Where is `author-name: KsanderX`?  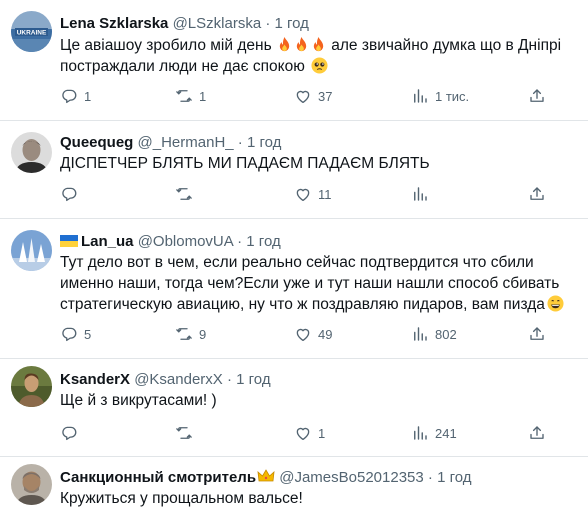 author-name: KsanderX is located at coordinates (95, 379).